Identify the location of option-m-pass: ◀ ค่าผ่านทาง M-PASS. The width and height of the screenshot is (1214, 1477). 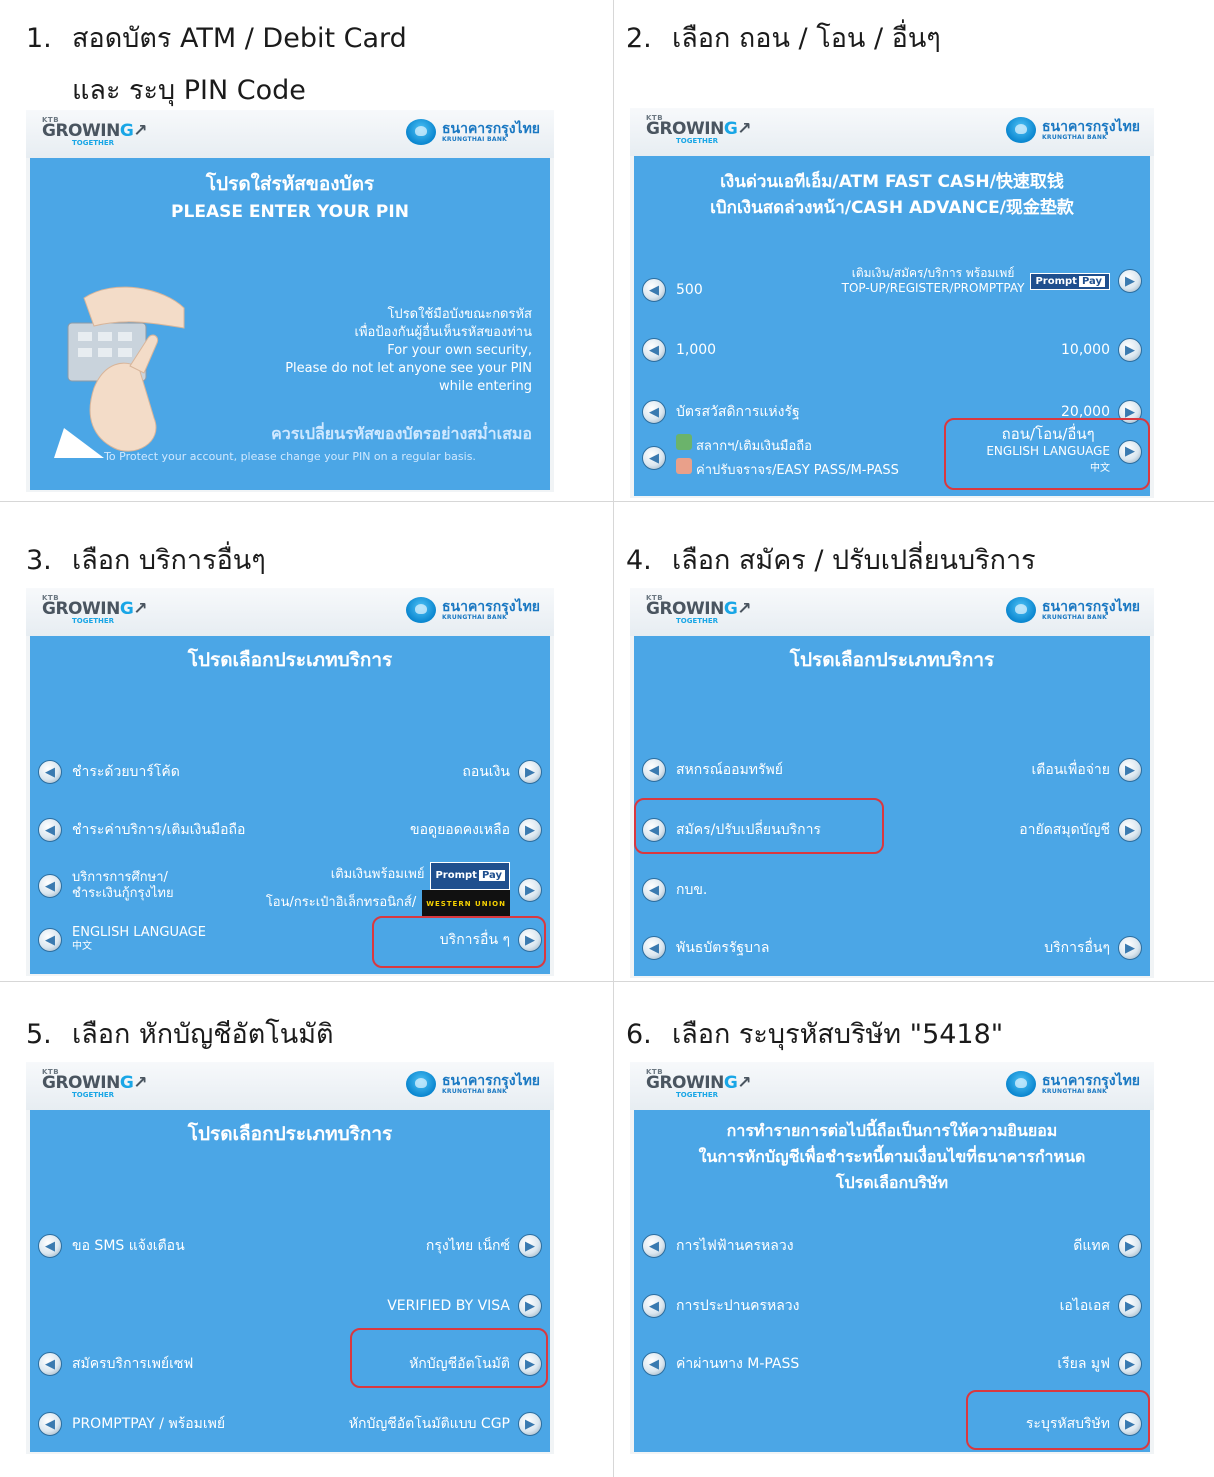
(720, 1364).